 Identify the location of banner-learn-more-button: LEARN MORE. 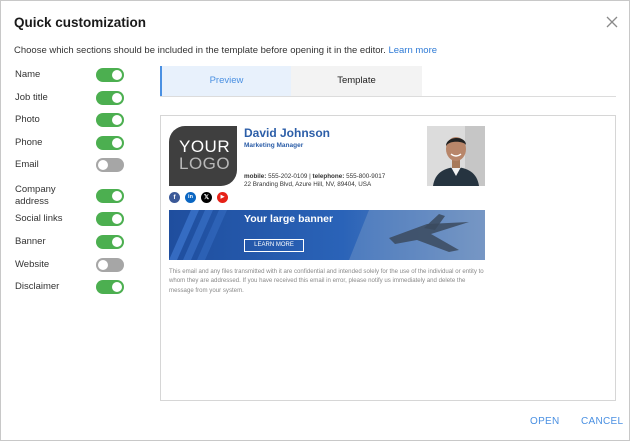
(274, 245).